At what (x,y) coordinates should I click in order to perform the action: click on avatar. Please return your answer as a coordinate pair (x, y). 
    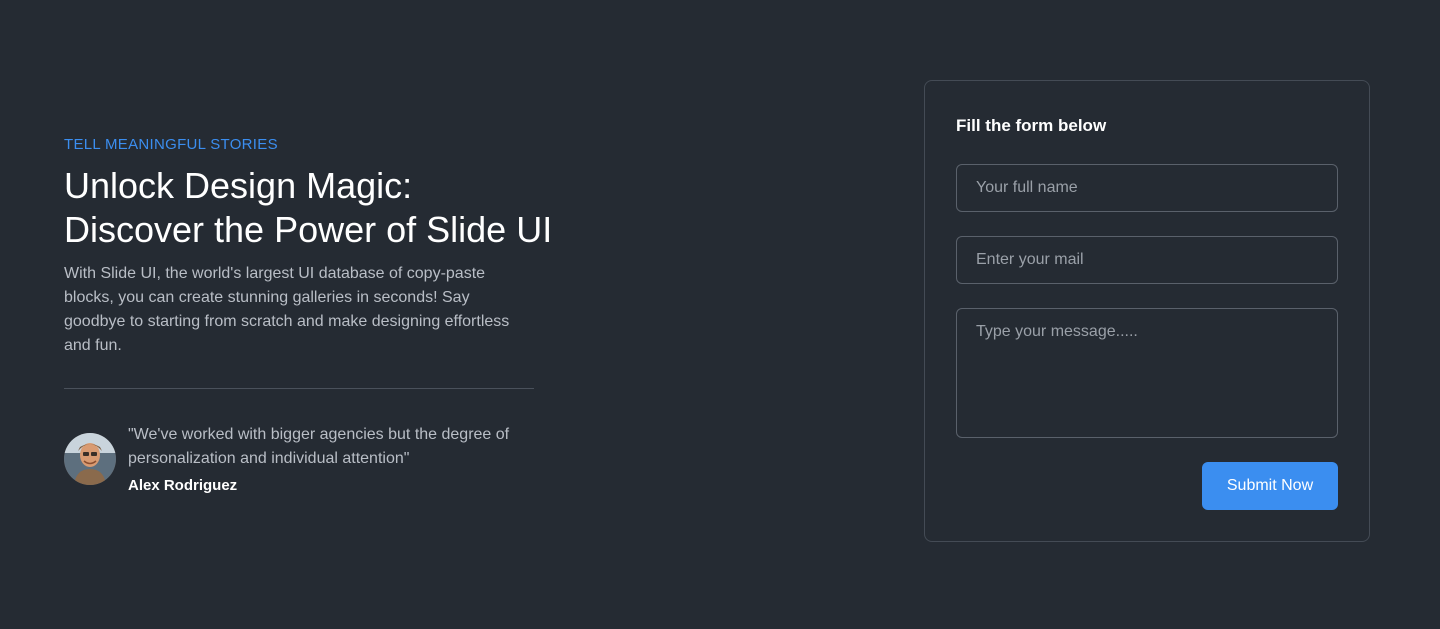
    Looking at the image, I should click on (90, 459).